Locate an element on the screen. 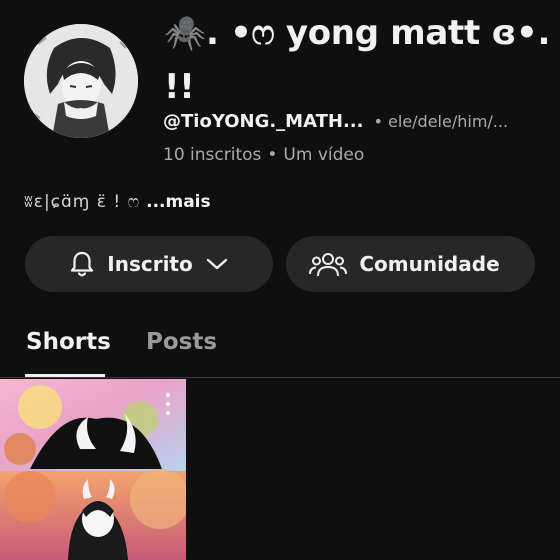 The width and height of the screenshot is (560, 560). short-thumbnail is located at coordinates (93, 469).